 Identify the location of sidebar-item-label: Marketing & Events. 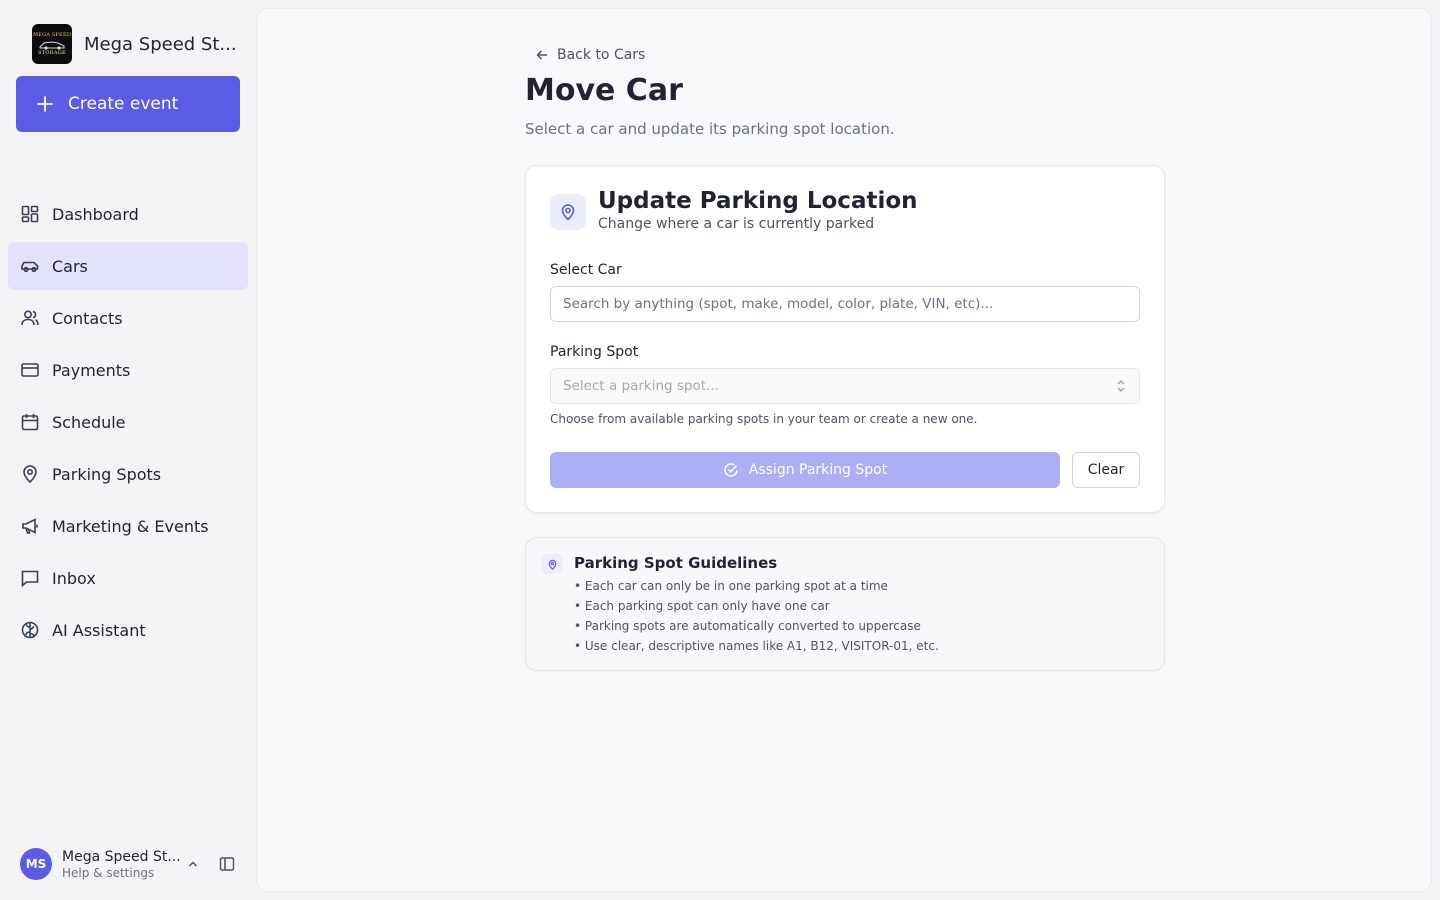
(130, 526).